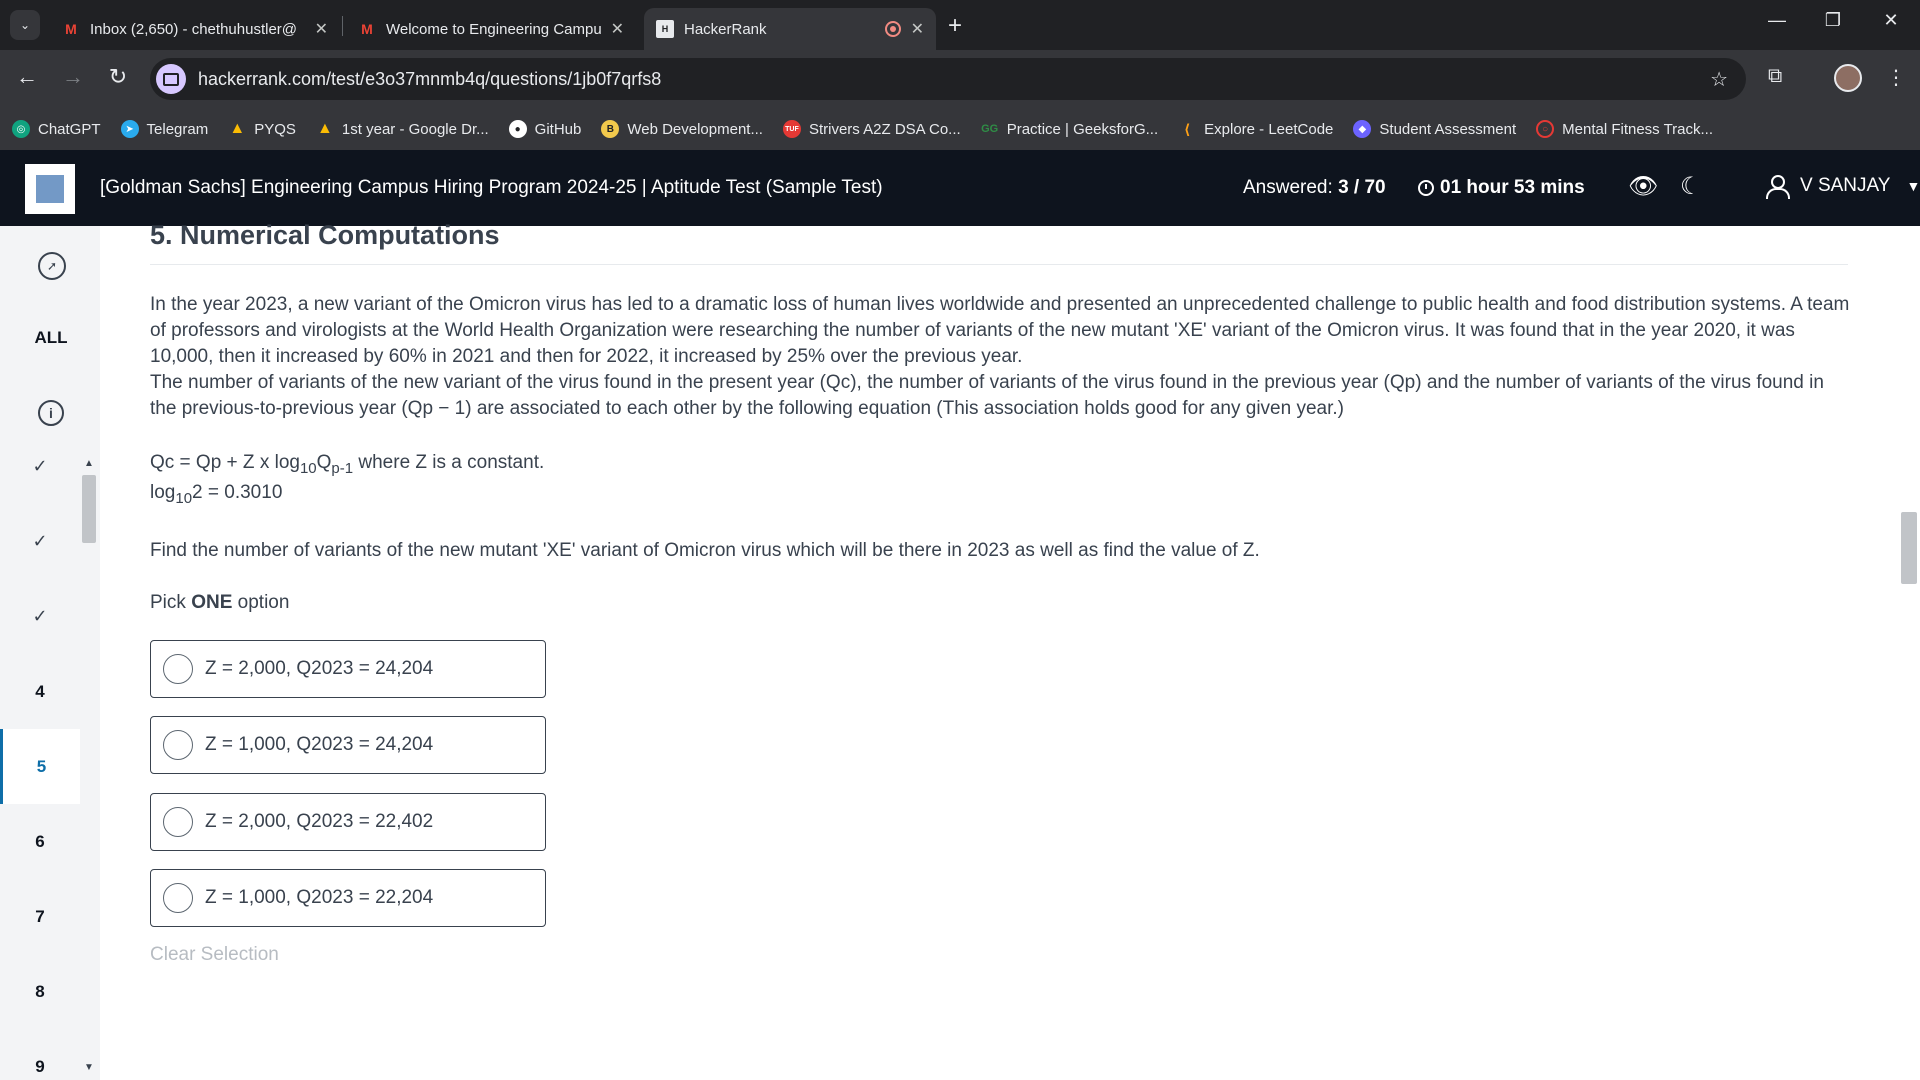  What do you see at coordinates (89, 1067) in the screenshot?
I see `scroll-down-icon: ▼` at bounding box center [89, 1067].